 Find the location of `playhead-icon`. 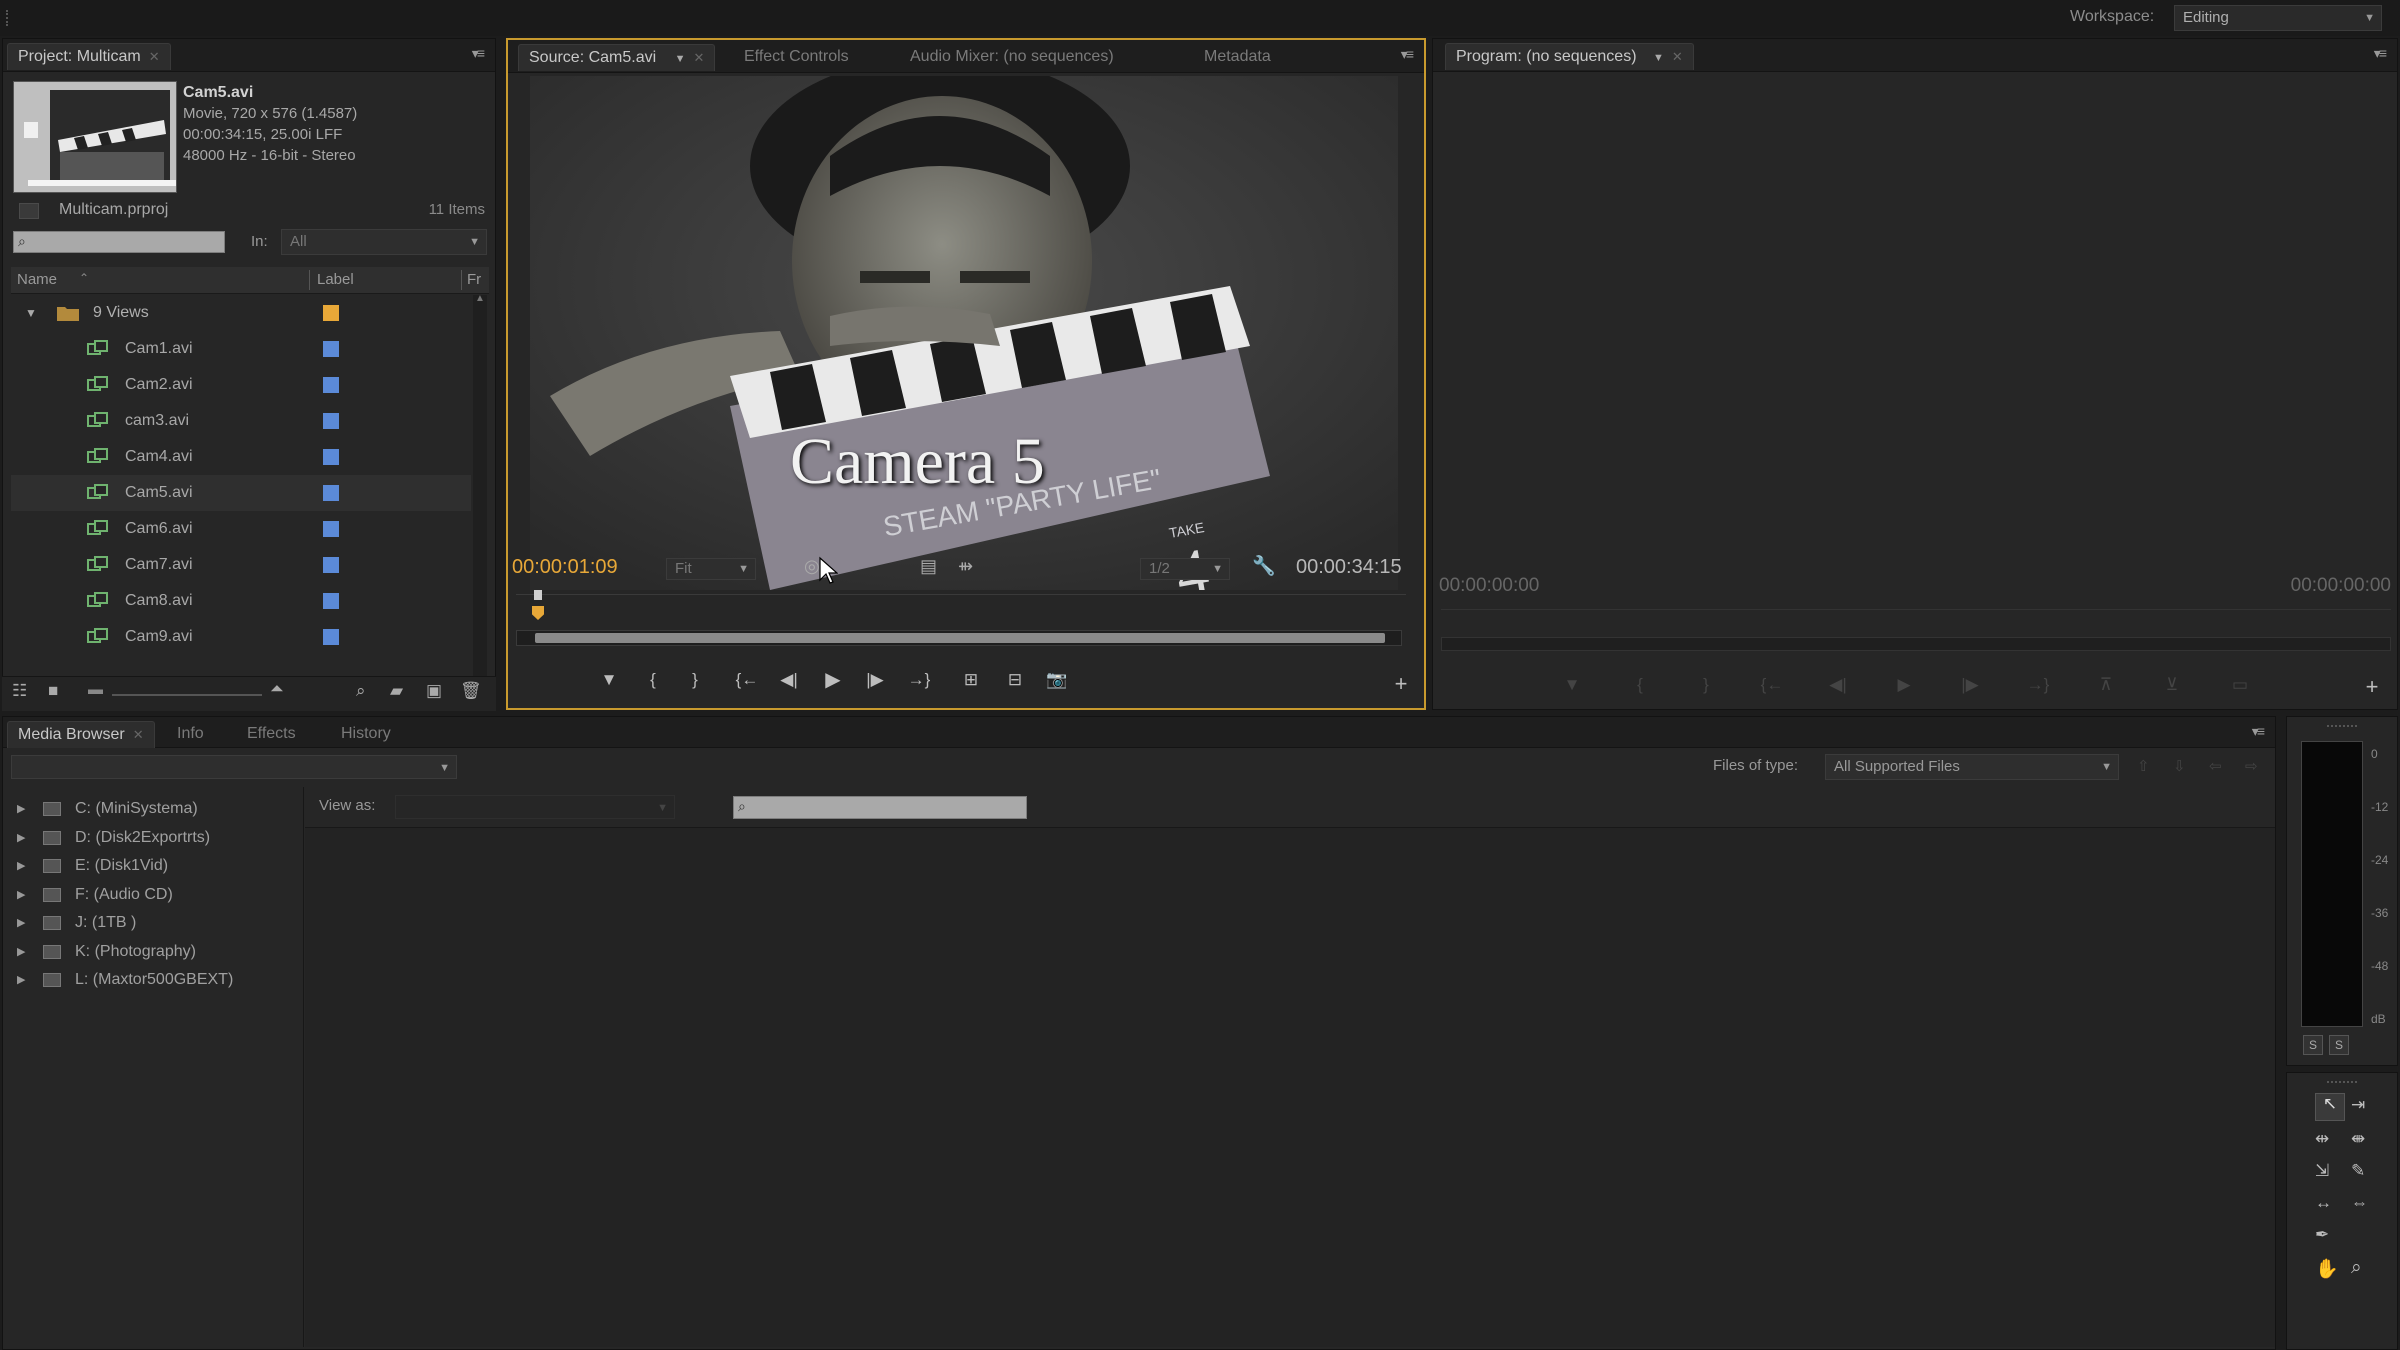

playhead-icon is located at coordinates (538, 613).